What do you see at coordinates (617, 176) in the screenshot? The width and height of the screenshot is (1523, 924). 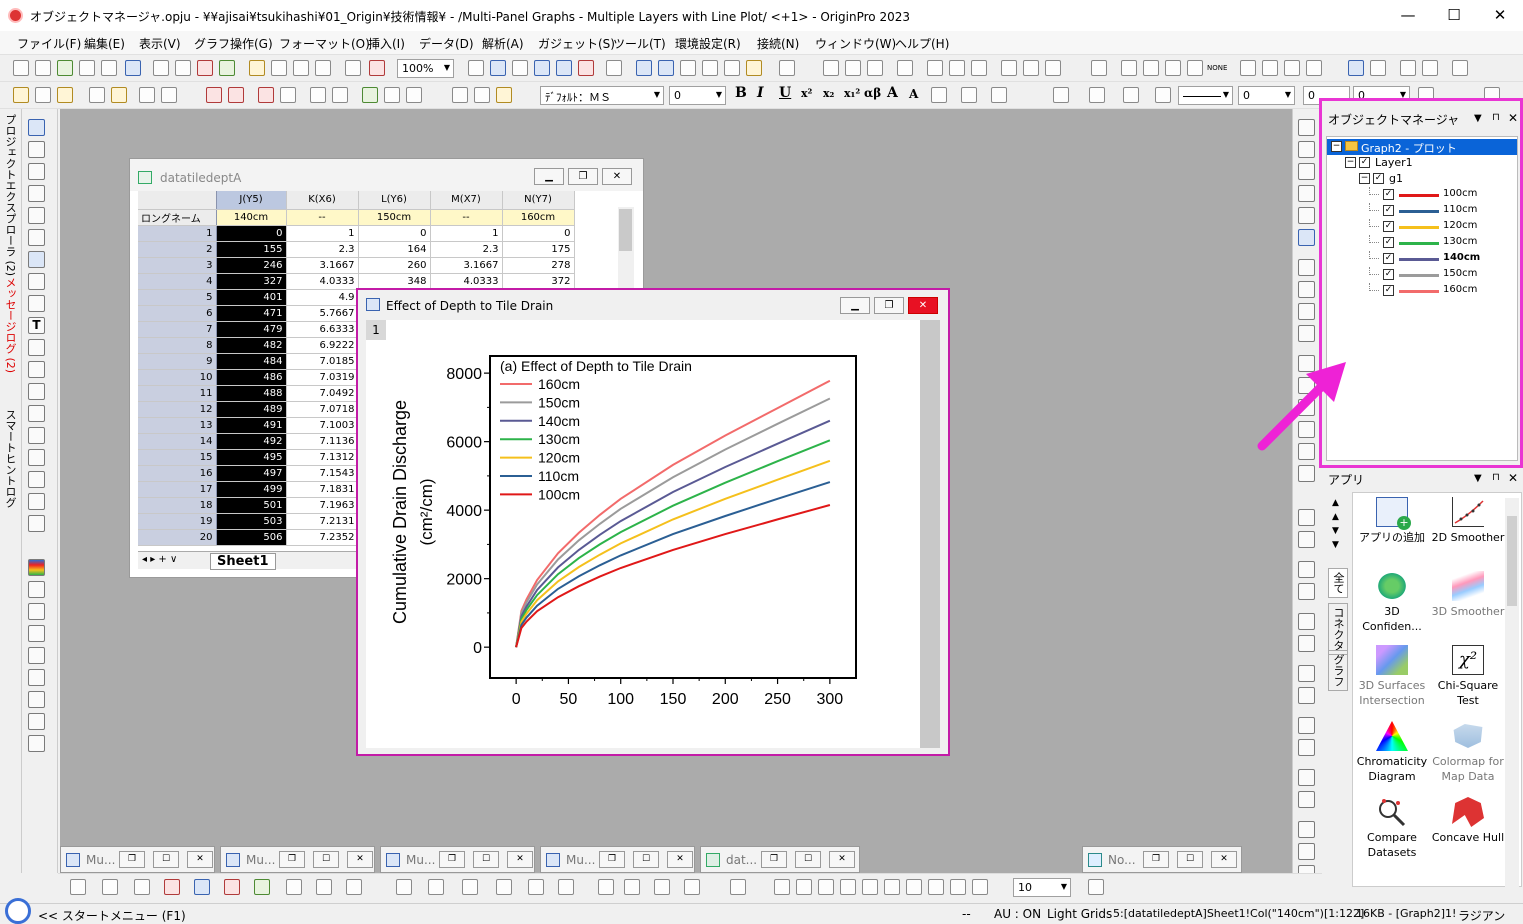 I see `ws-close-button: ✕` at bounding box center [617, 176].